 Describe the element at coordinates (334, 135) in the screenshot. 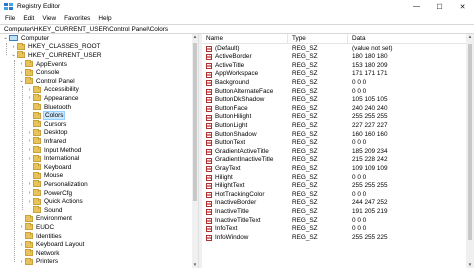

I see `value-row: ab ButtonShadow REG_SZ 160 160 160` at that location.